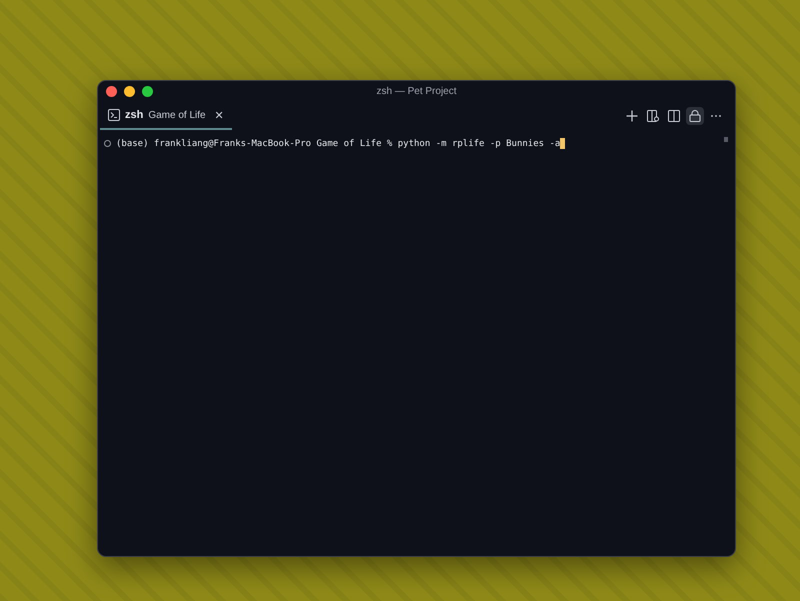 Image resolution: width=800 pixels, height=601 pixels. I want to click on split-settings-icon, so click(653, 116).